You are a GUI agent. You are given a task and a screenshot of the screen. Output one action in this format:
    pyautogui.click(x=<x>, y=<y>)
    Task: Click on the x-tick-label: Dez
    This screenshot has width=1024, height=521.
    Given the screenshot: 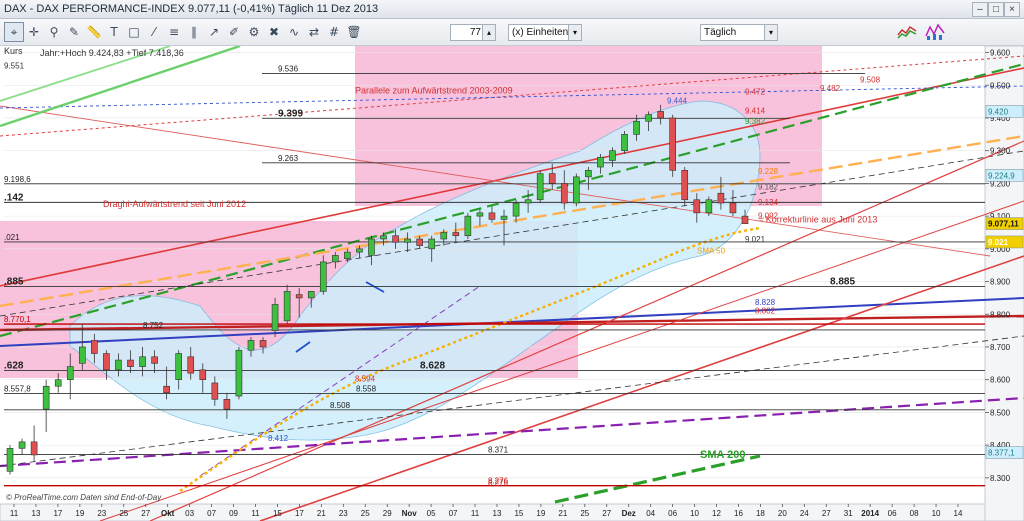 What is the action you would take?
    pyautogui.click(x=629, y=513)
    